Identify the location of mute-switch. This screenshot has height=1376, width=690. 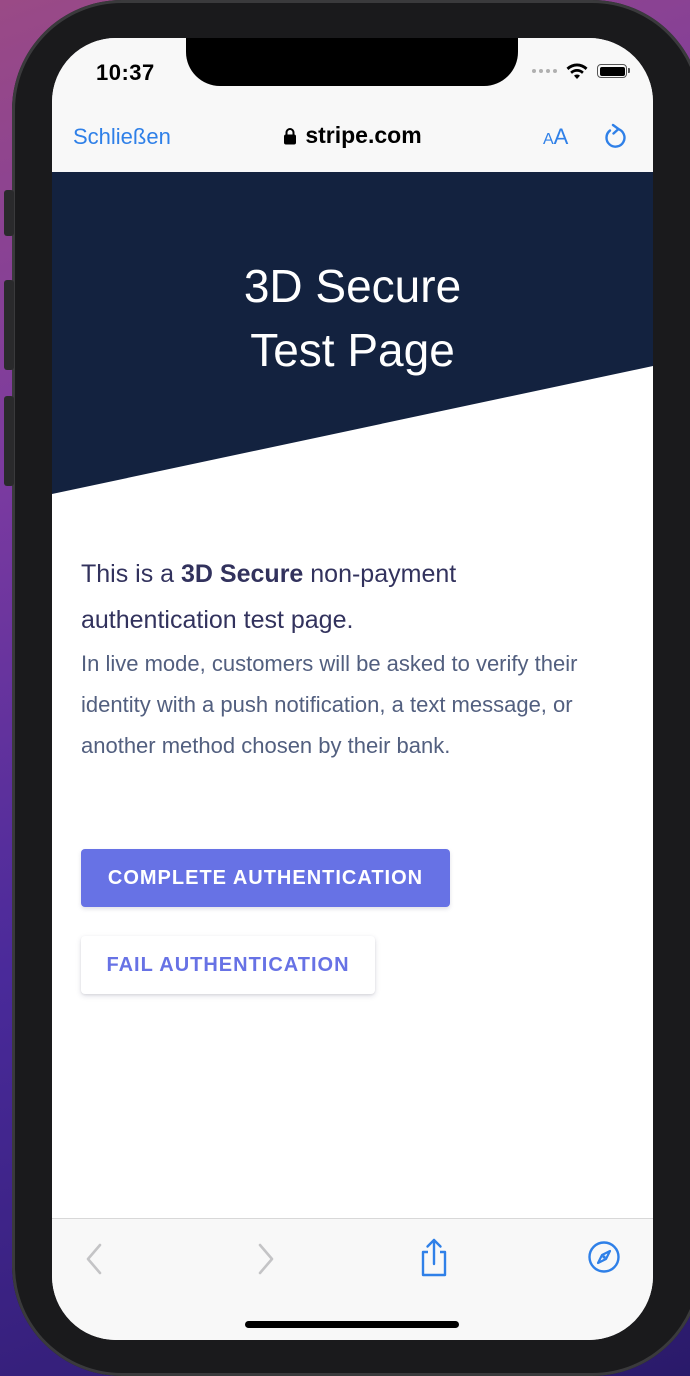
(9, 213).